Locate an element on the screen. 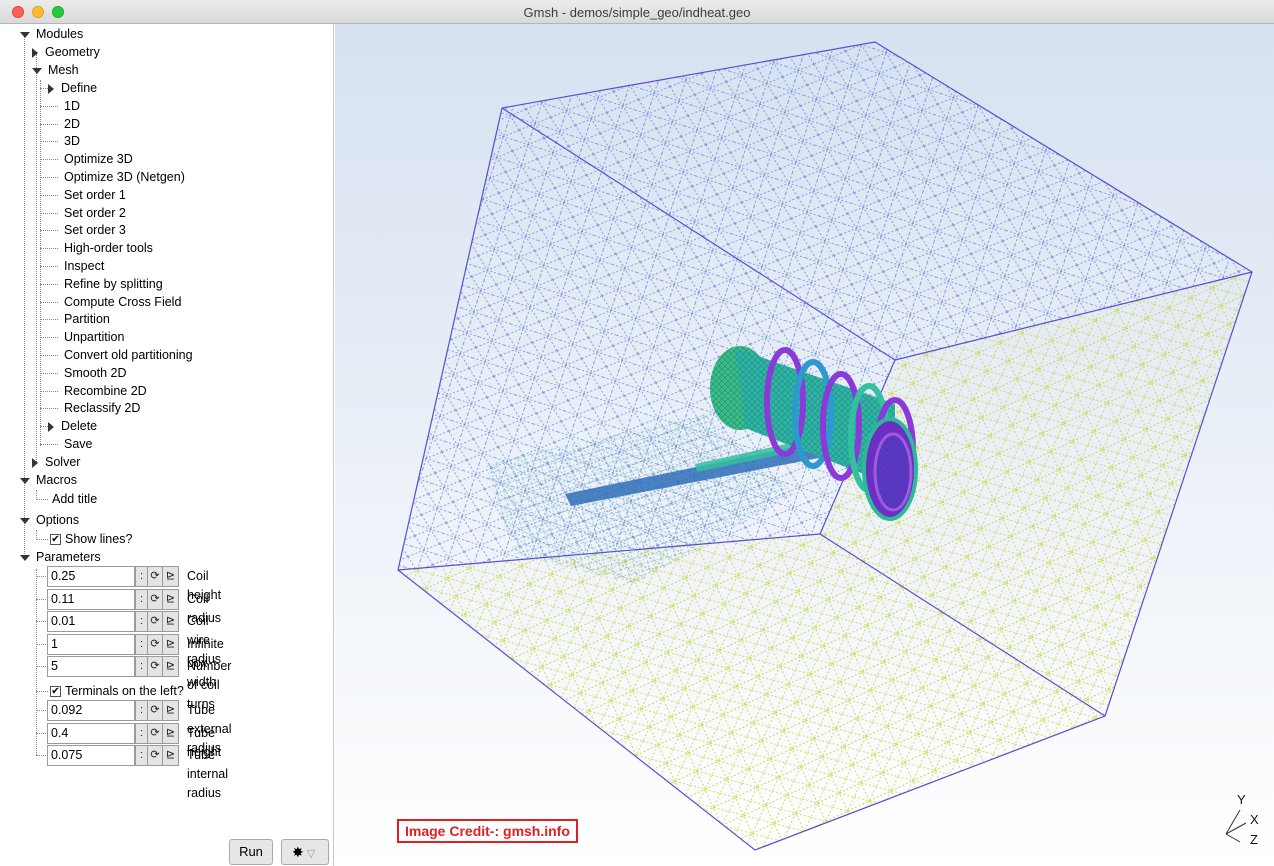 This screenshot has width=1274, height=866. parameter-value-input: 0.01 is located at coordinates (91, 621).